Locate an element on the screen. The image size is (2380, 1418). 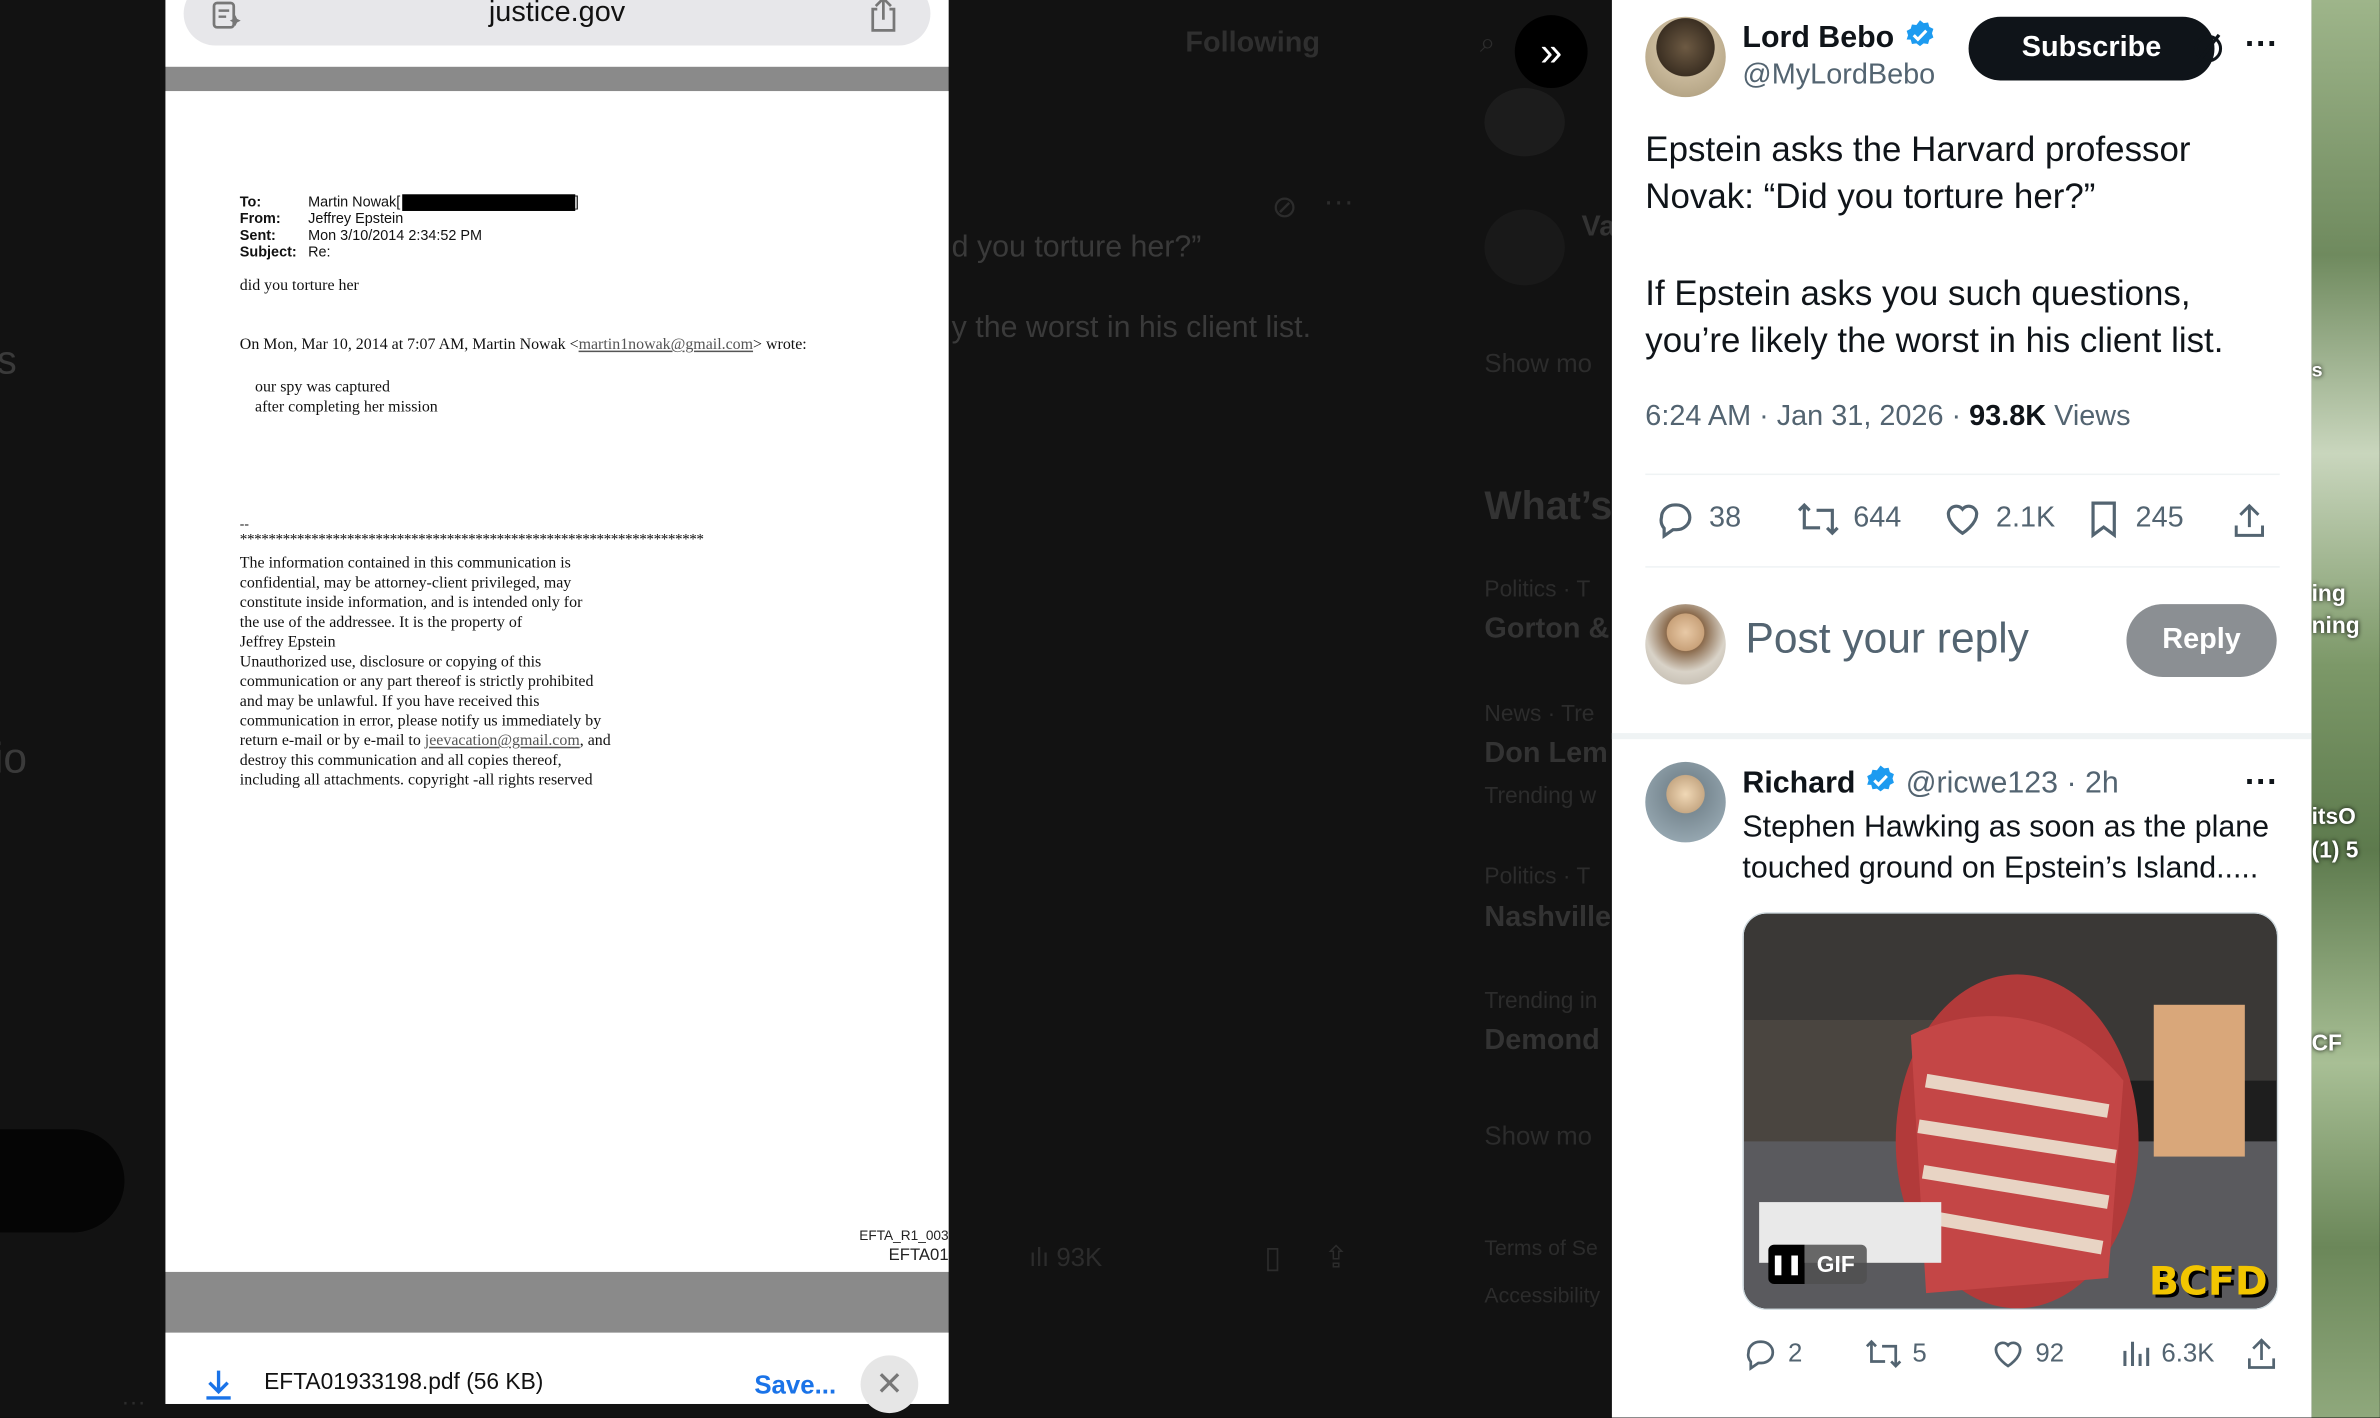
header-from: From: Jeffrey Epstein is located at coordinates (409, 219).